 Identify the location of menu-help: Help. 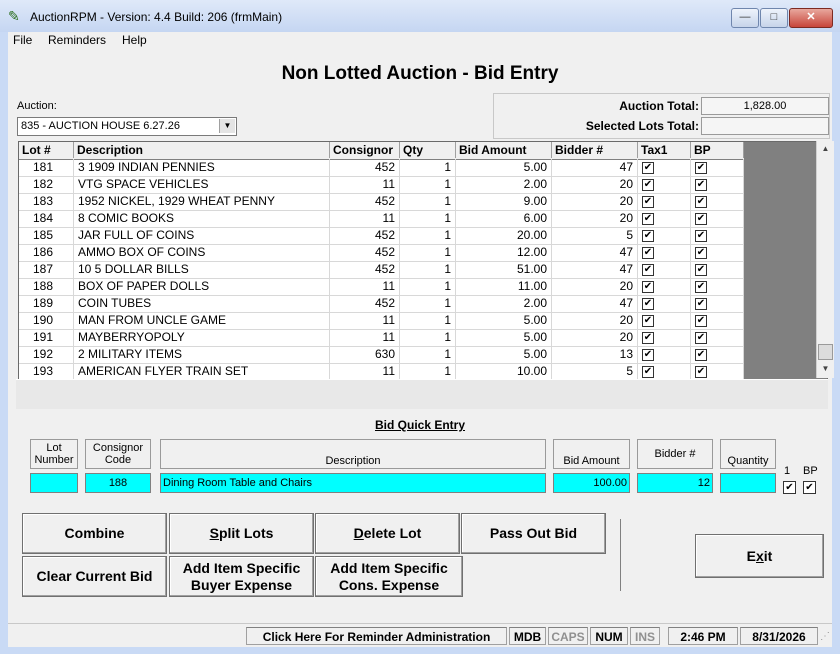
(134, 40).